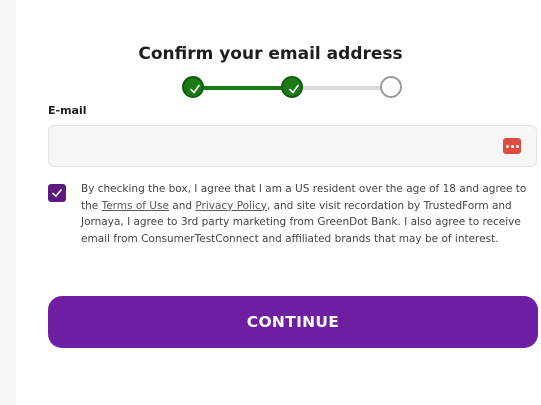 This screenshot has height=405, width=541. What do you see at coordinates (231, 206) in the screenshot?
I see `privacy-policy-link: Privacy Policy` at bounding box center [231, 206].